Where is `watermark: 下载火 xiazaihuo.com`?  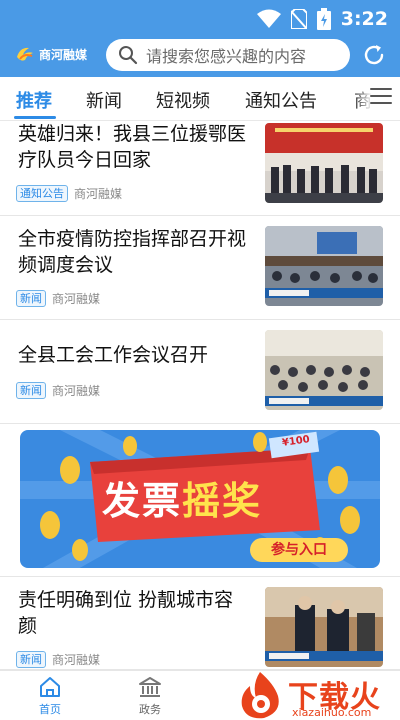 watermark: 下载火 xiazaihuo.com is located at coordinates (315, 695).